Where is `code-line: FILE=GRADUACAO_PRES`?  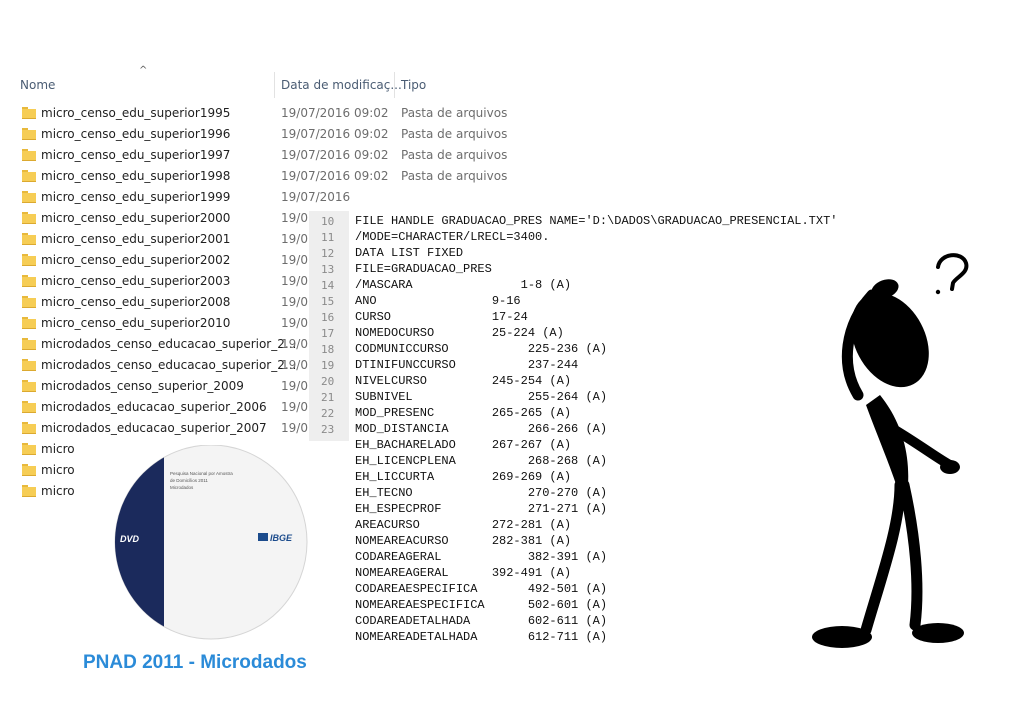
code-line: FILE=GRADUACAO_PRES is located at coordinates (423, 269).